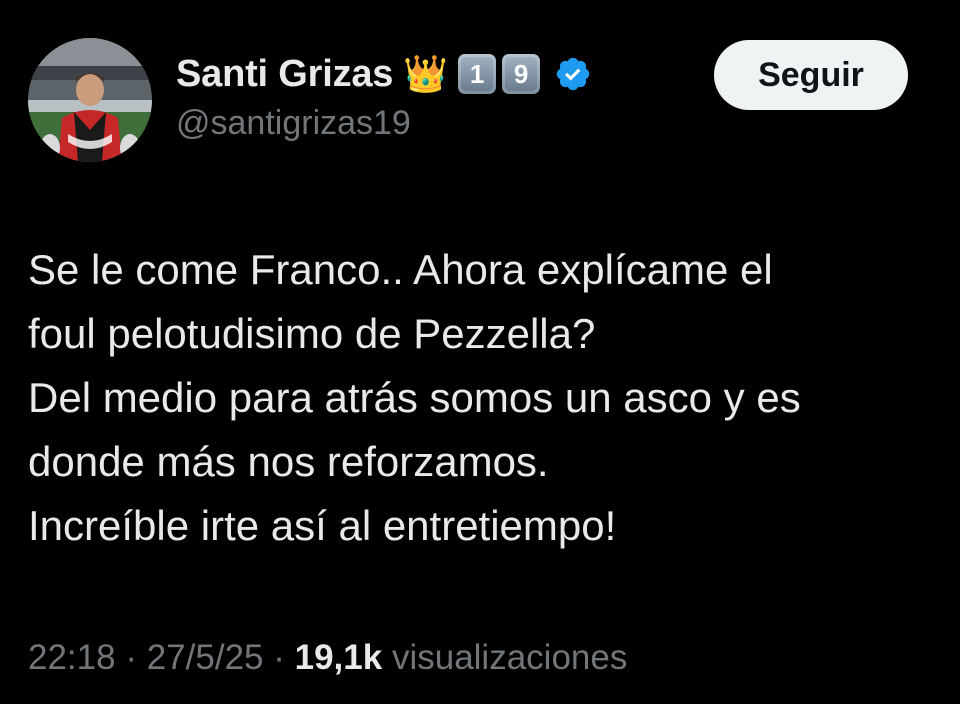 The height and width of the screenshot is (704, 960). Describe the element at coordinates (573, 74) in the screenshot. I see `verified-badge-icon` at that location.